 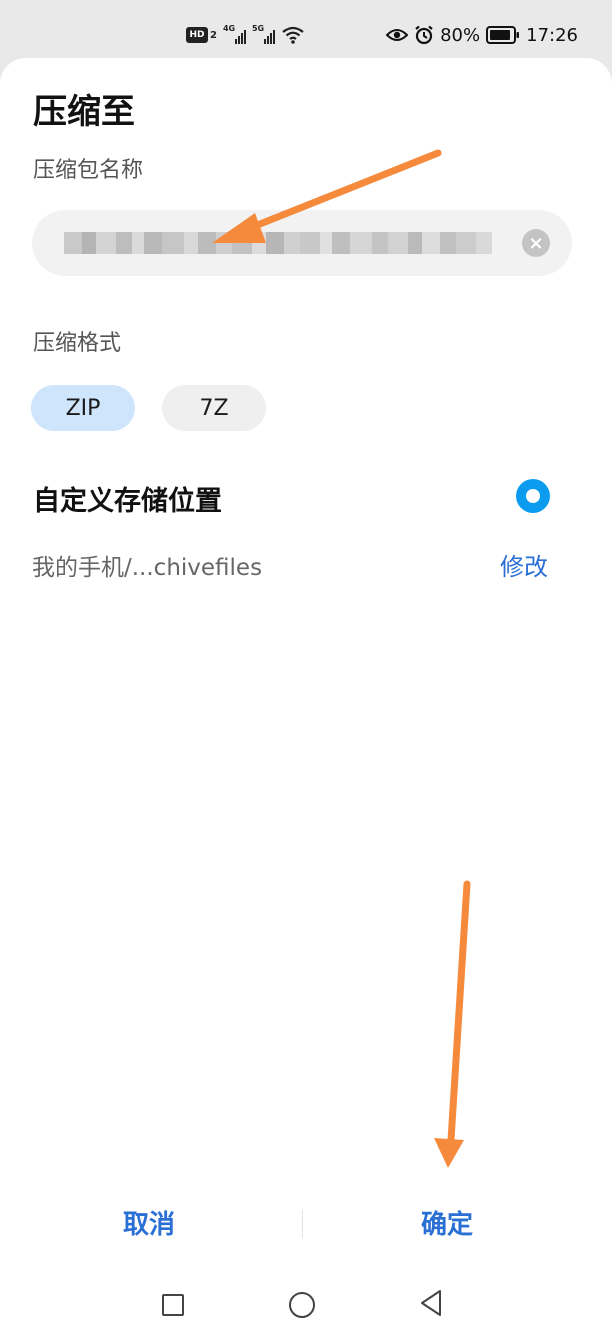 What do you see at coordinates (397, 35) in the screenshot?
I see `eye-icon` at bounding box center [397, 35].